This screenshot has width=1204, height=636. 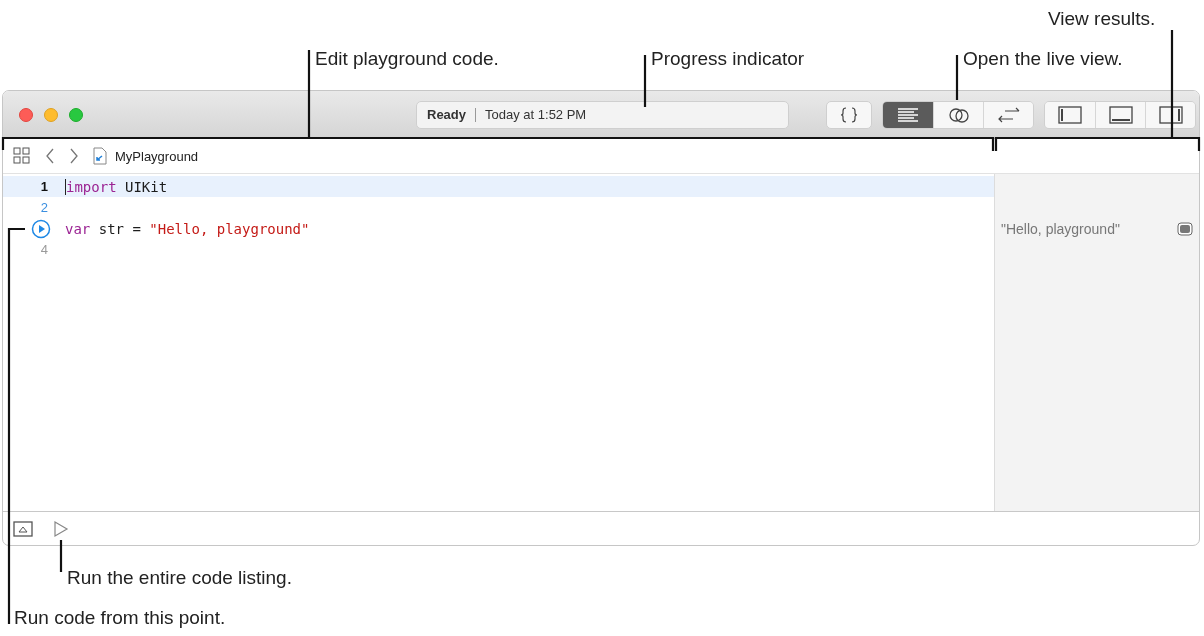 I want to click on arrows-icon, so click(x=1008, y=114).